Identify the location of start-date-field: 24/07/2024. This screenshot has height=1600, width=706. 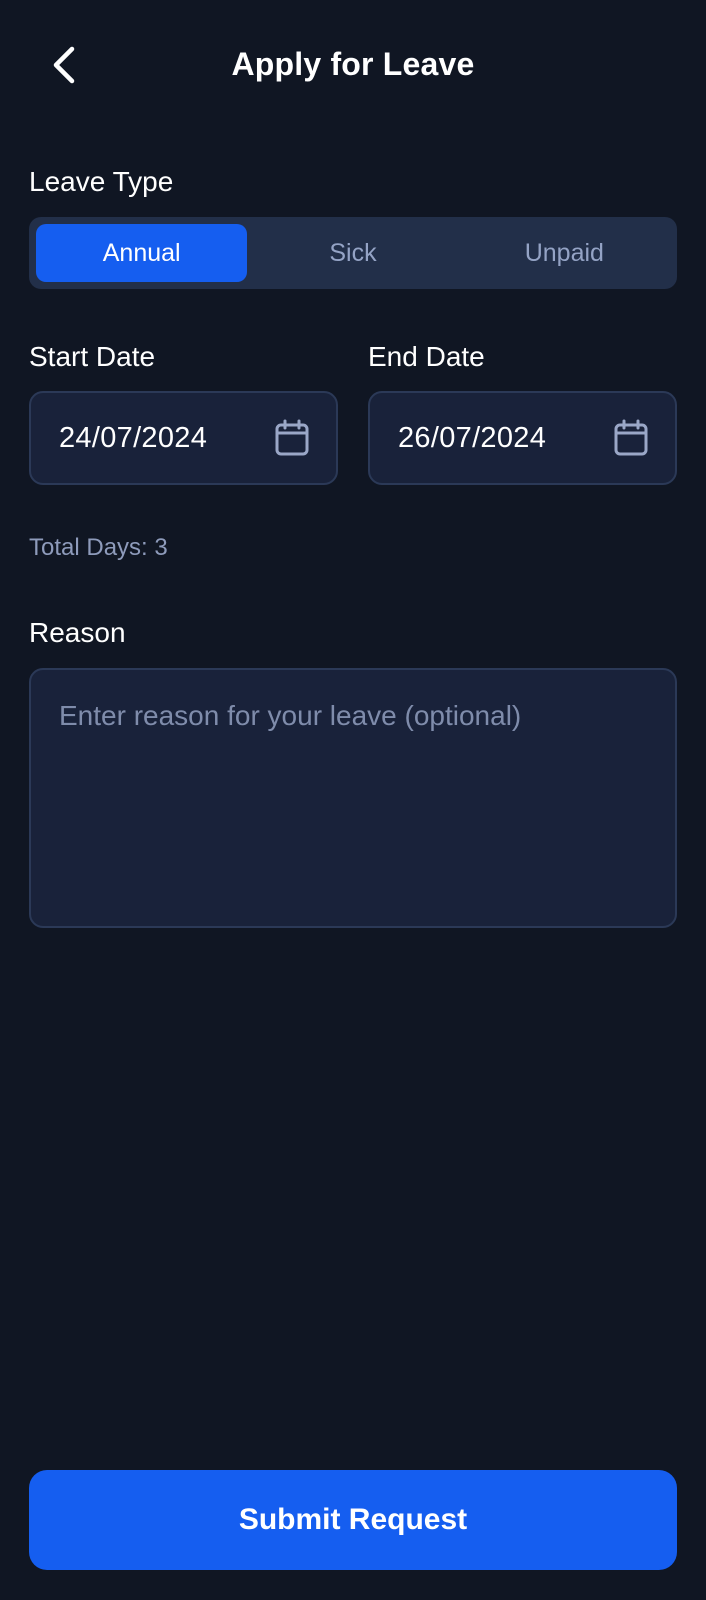
(183, 438).